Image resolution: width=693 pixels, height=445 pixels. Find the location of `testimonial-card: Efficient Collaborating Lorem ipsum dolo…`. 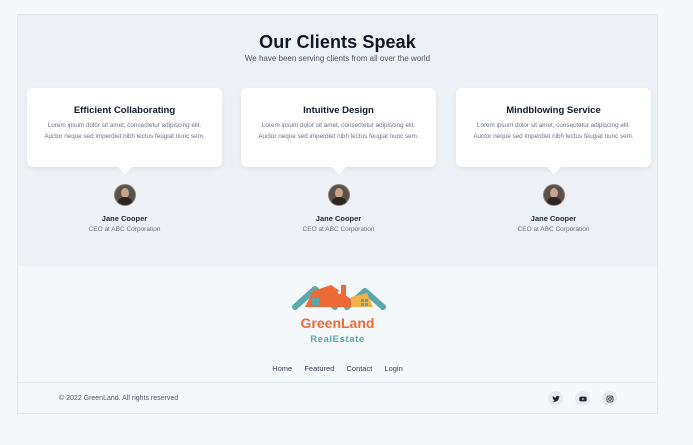

testimonial-card: Efficient Collaborating Lorem ipsum dolo… is located at coordinates (124, 131).